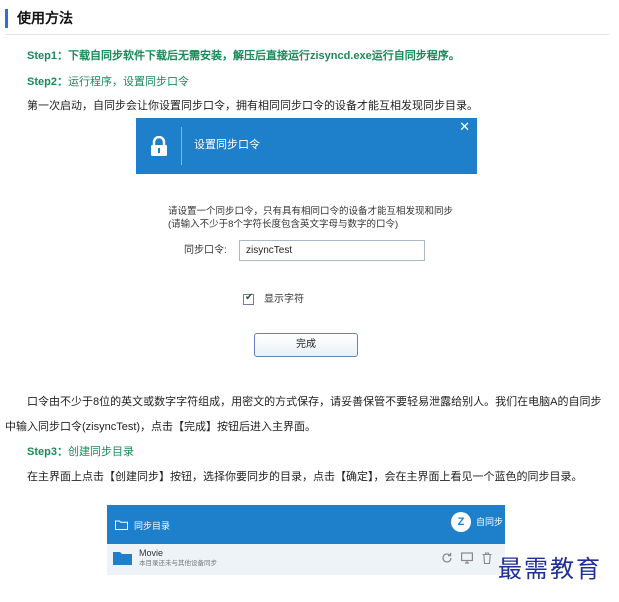 Image resolution: width=619 pixels, height=602 pixels. Describe the element at coordinates (306, 146) in the screenshot. I see `dialog-header: 设置同步口令 ✕` at that location.